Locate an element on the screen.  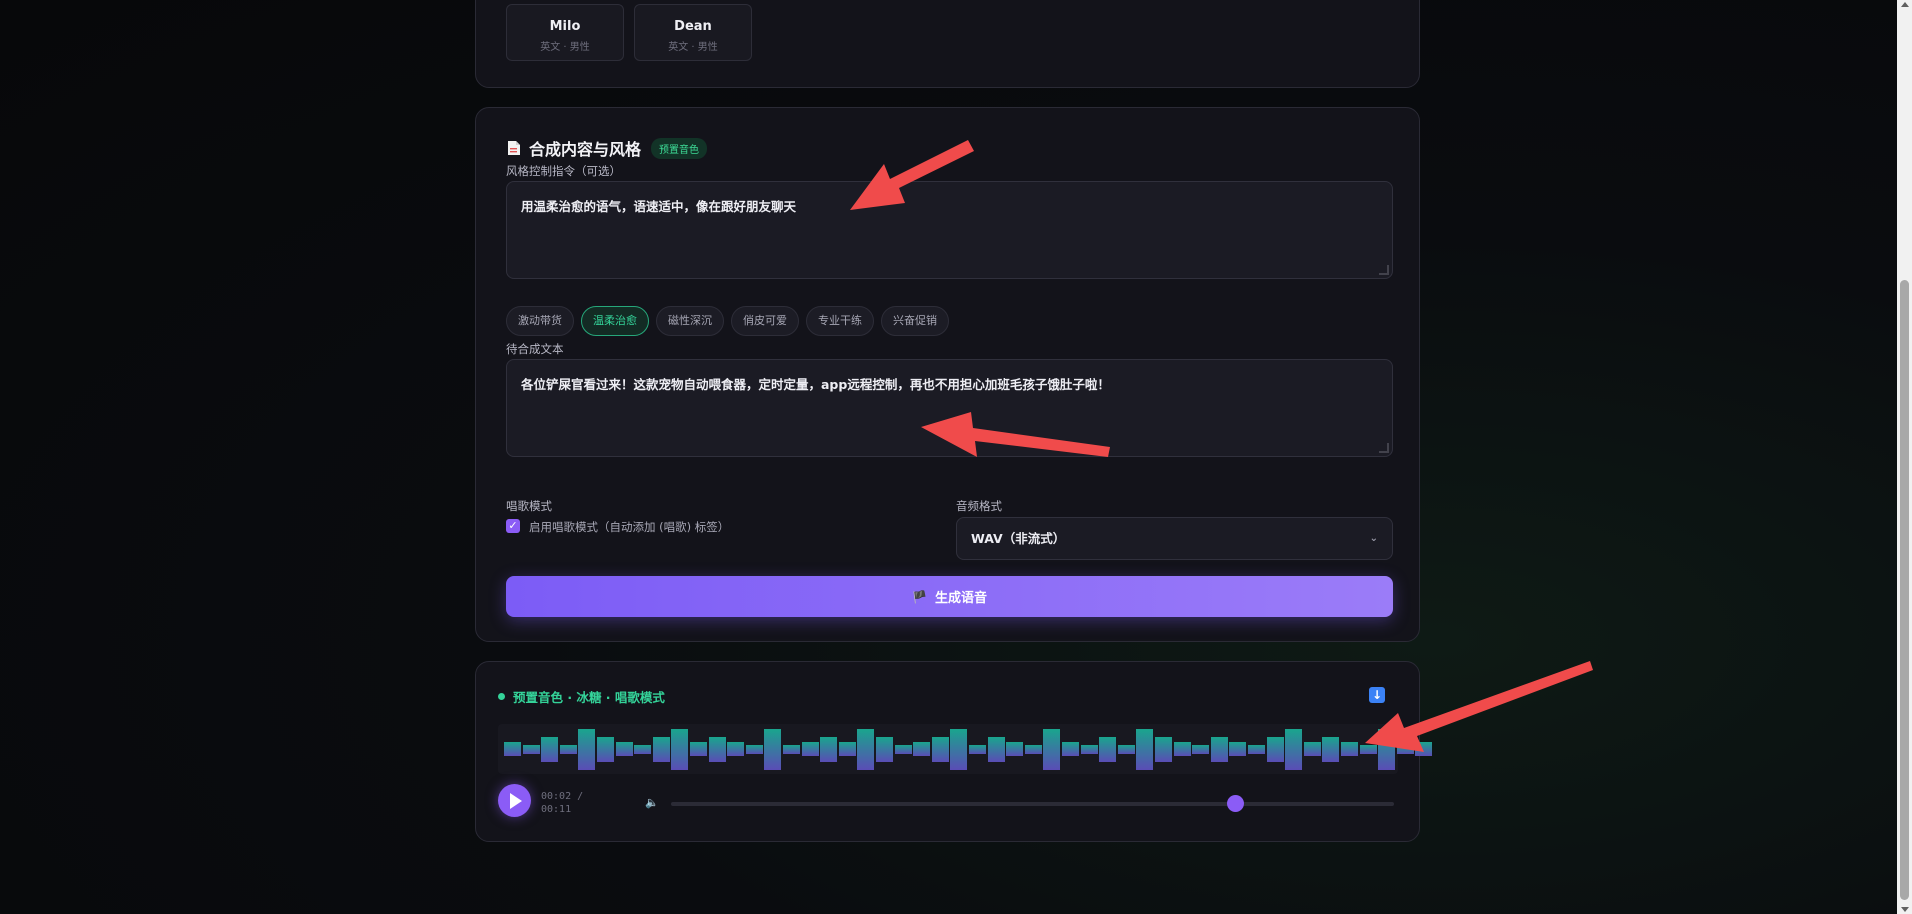
player-header: 预置音色 · 冰糖 · 唱歌模式 is located at coordinates (581, 696).